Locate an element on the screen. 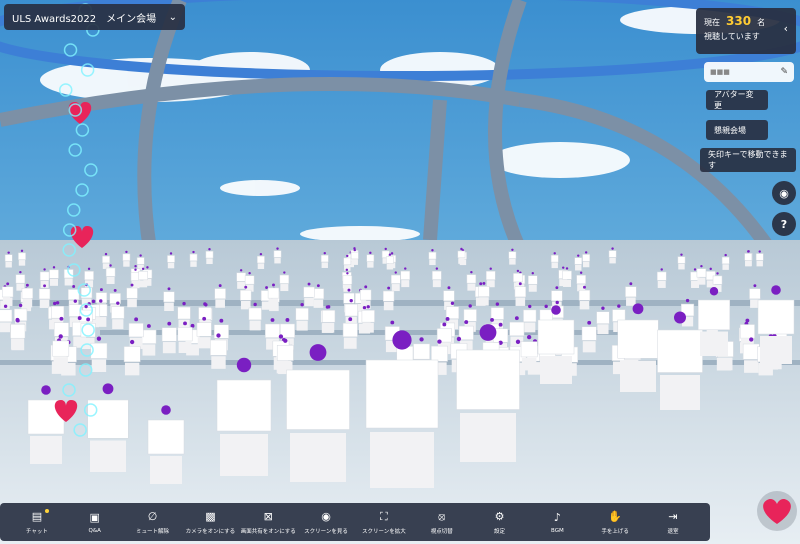 The image size is (800, 544). user-name: ■■■ is located at coordinates (720, 72).